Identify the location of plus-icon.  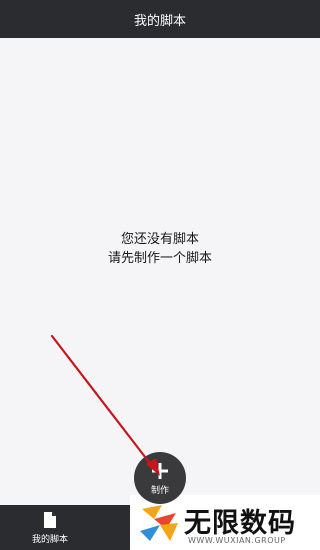
(160, 470).